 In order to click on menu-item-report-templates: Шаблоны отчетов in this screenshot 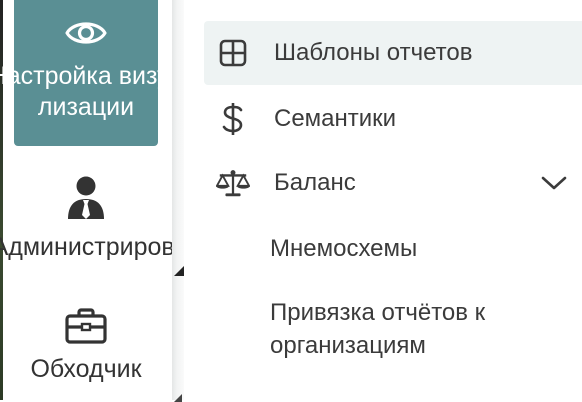, I will do `click(393, 53)`.